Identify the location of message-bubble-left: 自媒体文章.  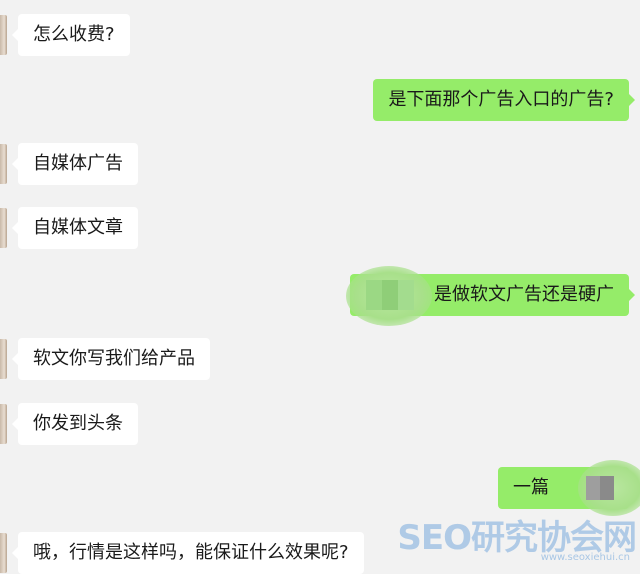
(75, 228).